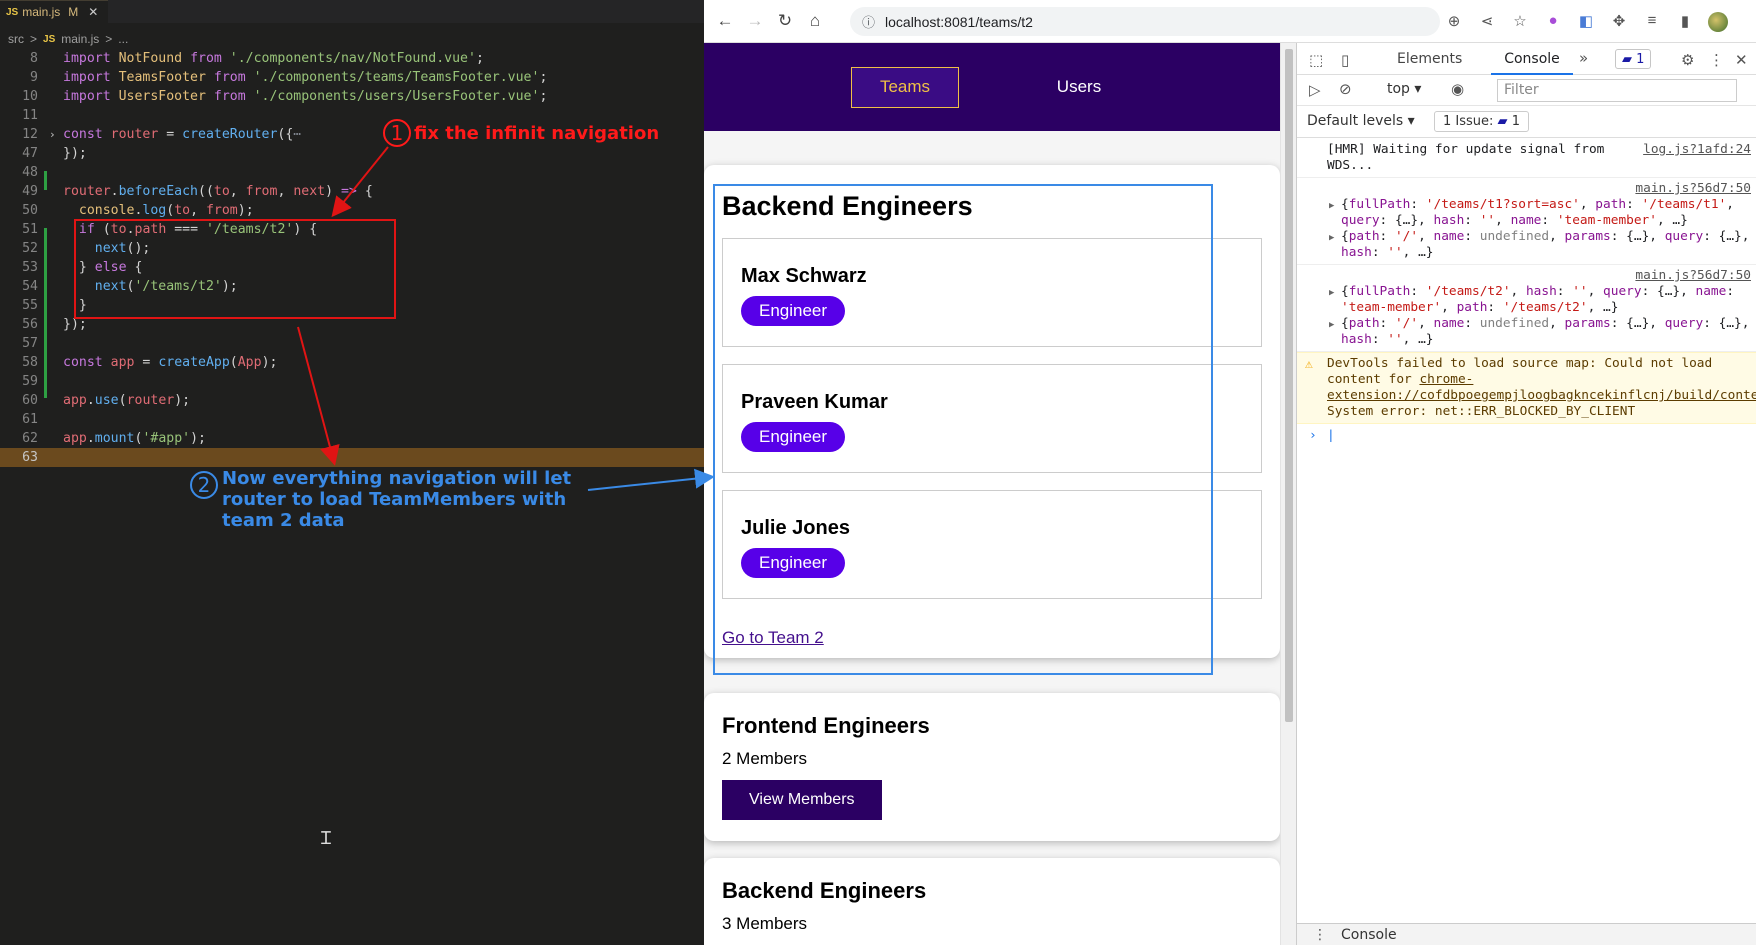 The image size is (1756, 945). What do you see at coordinates (1526, 934) in the screenshot?
I see `devtools-drawer: ⋮ Console` at bounding box center [1526, 934].